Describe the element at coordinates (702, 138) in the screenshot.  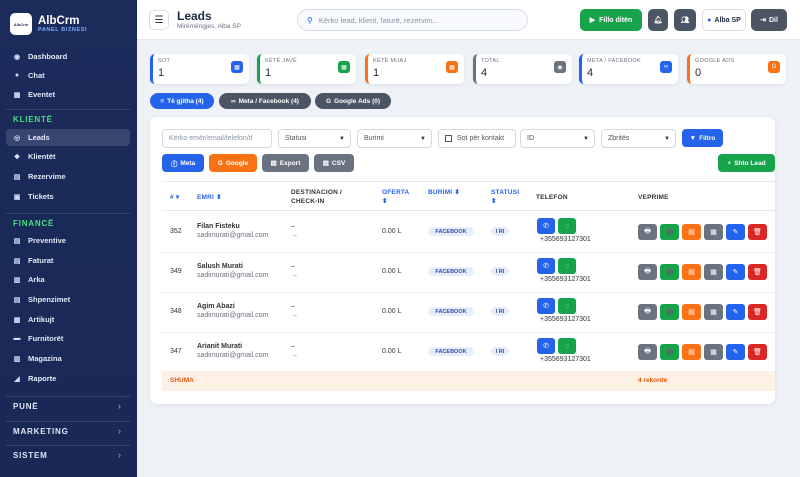
I see `filter-button: ▼ Filtro` at that location.